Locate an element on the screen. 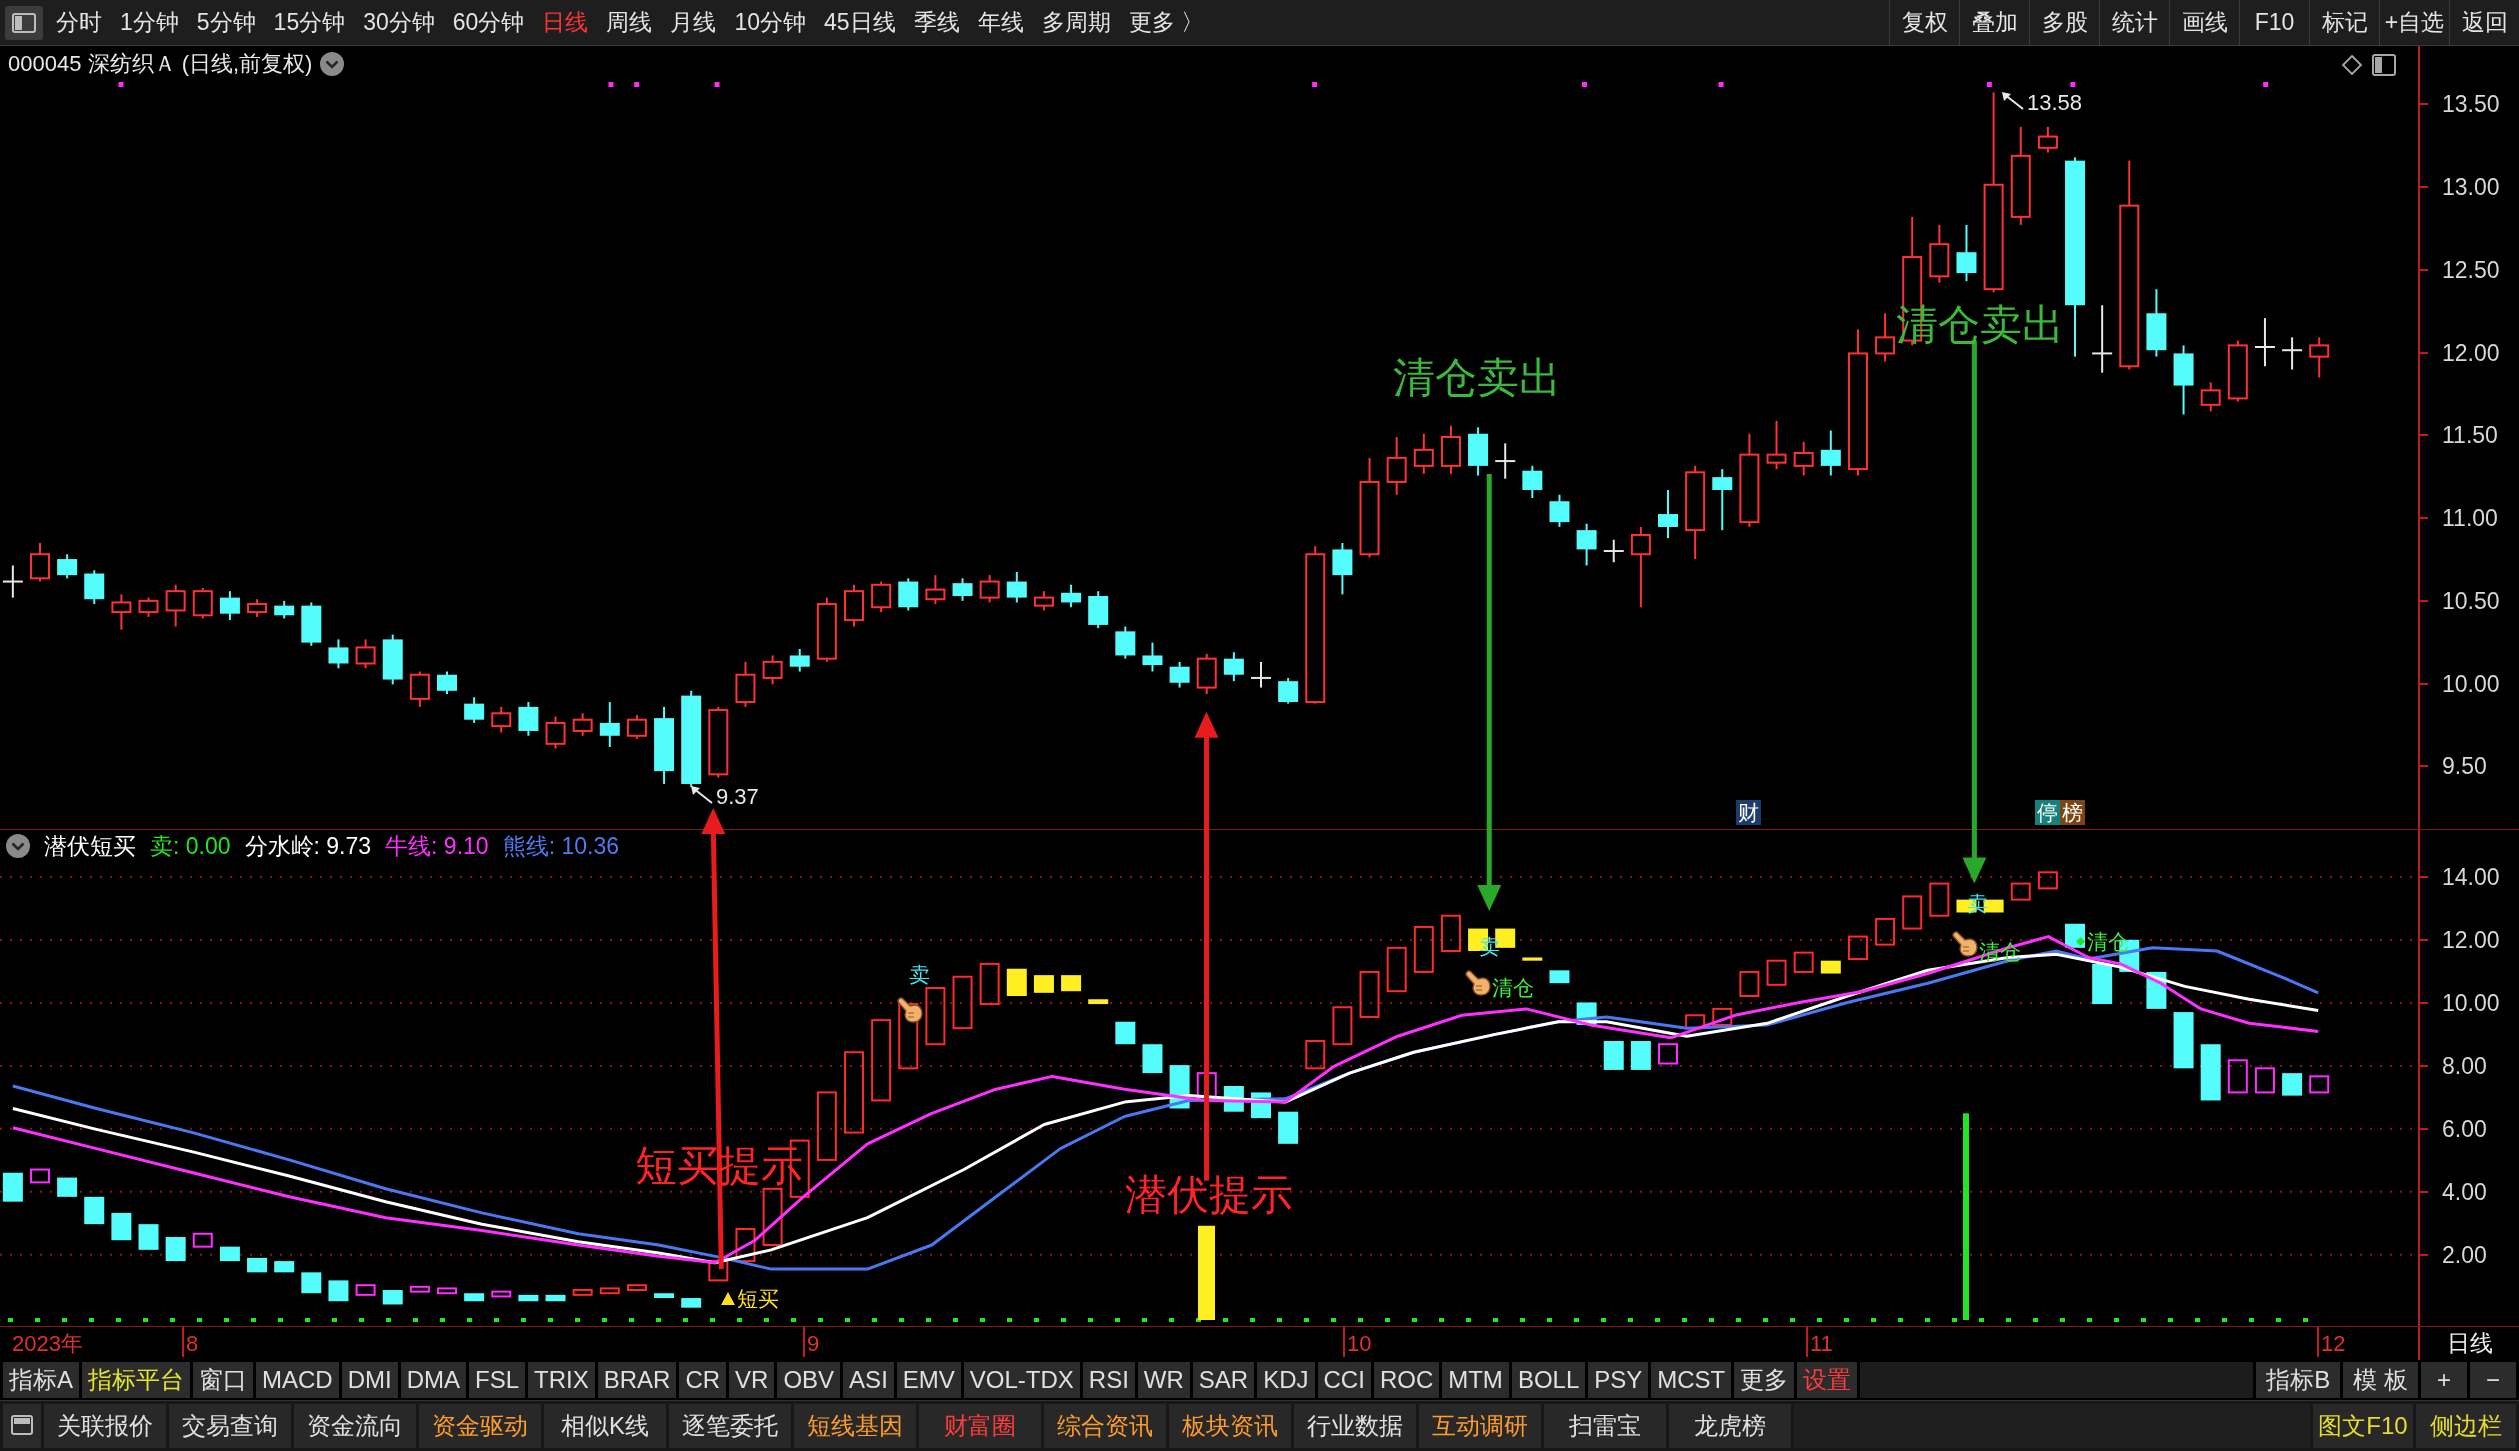 The width and height of the screenshot is (2519, 1451). bottom-tab: 资金流向 is located at coordinates (355, 1426).